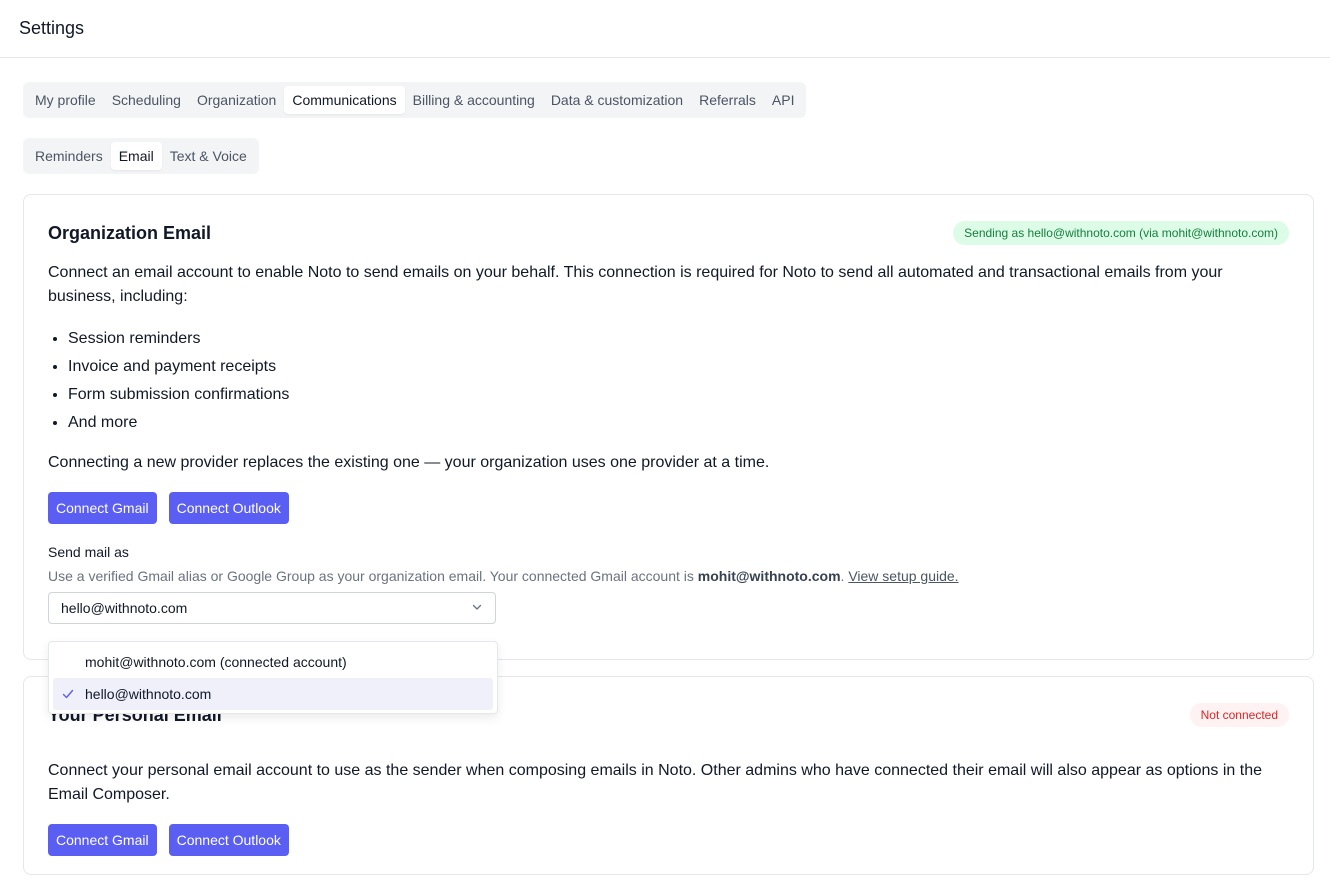 Image resolution: width=1330 pixels, height=884 pixels. What do you see at coordinates (136, 156) in the screenshot?
I see `tab-email: Email` at bounding box center [136, 156].